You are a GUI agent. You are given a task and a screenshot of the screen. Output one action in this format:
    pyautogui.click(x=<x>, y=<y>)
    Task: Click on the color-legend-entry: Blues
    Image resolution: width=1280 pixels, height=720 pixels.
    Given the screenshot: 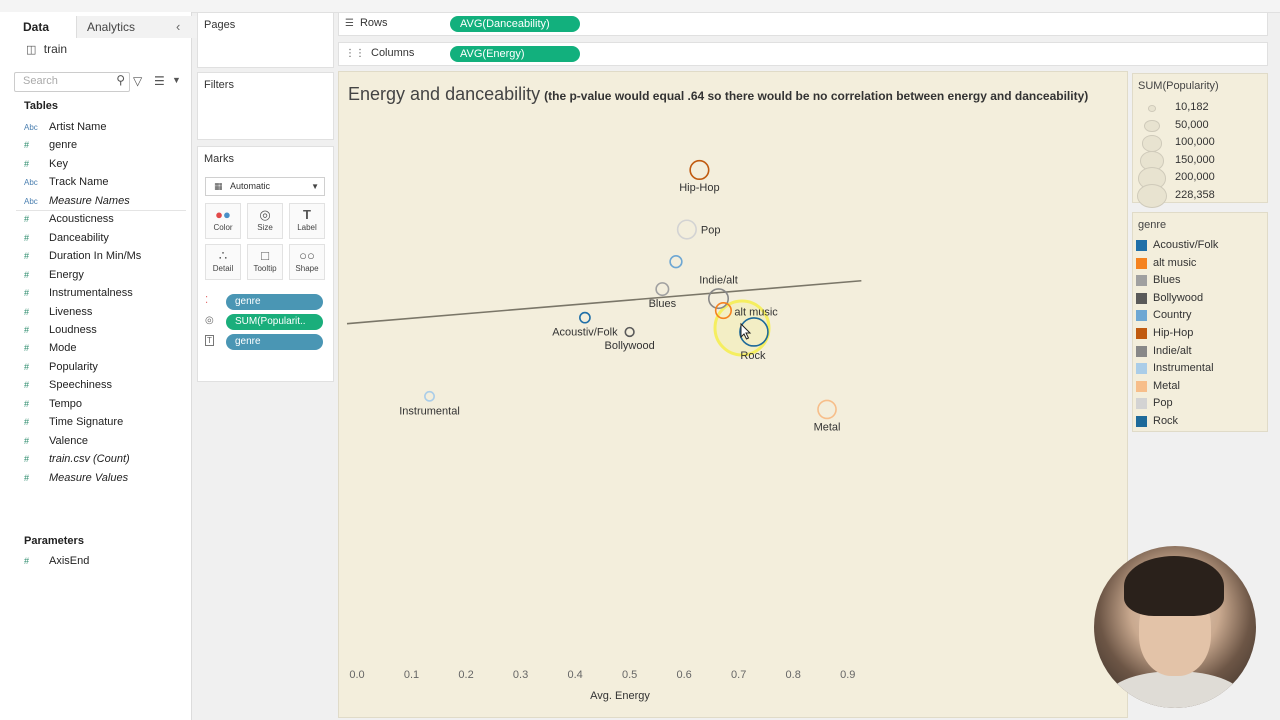 What is the action you would take?
    pyautogui.click(x=1201, y=280)
    